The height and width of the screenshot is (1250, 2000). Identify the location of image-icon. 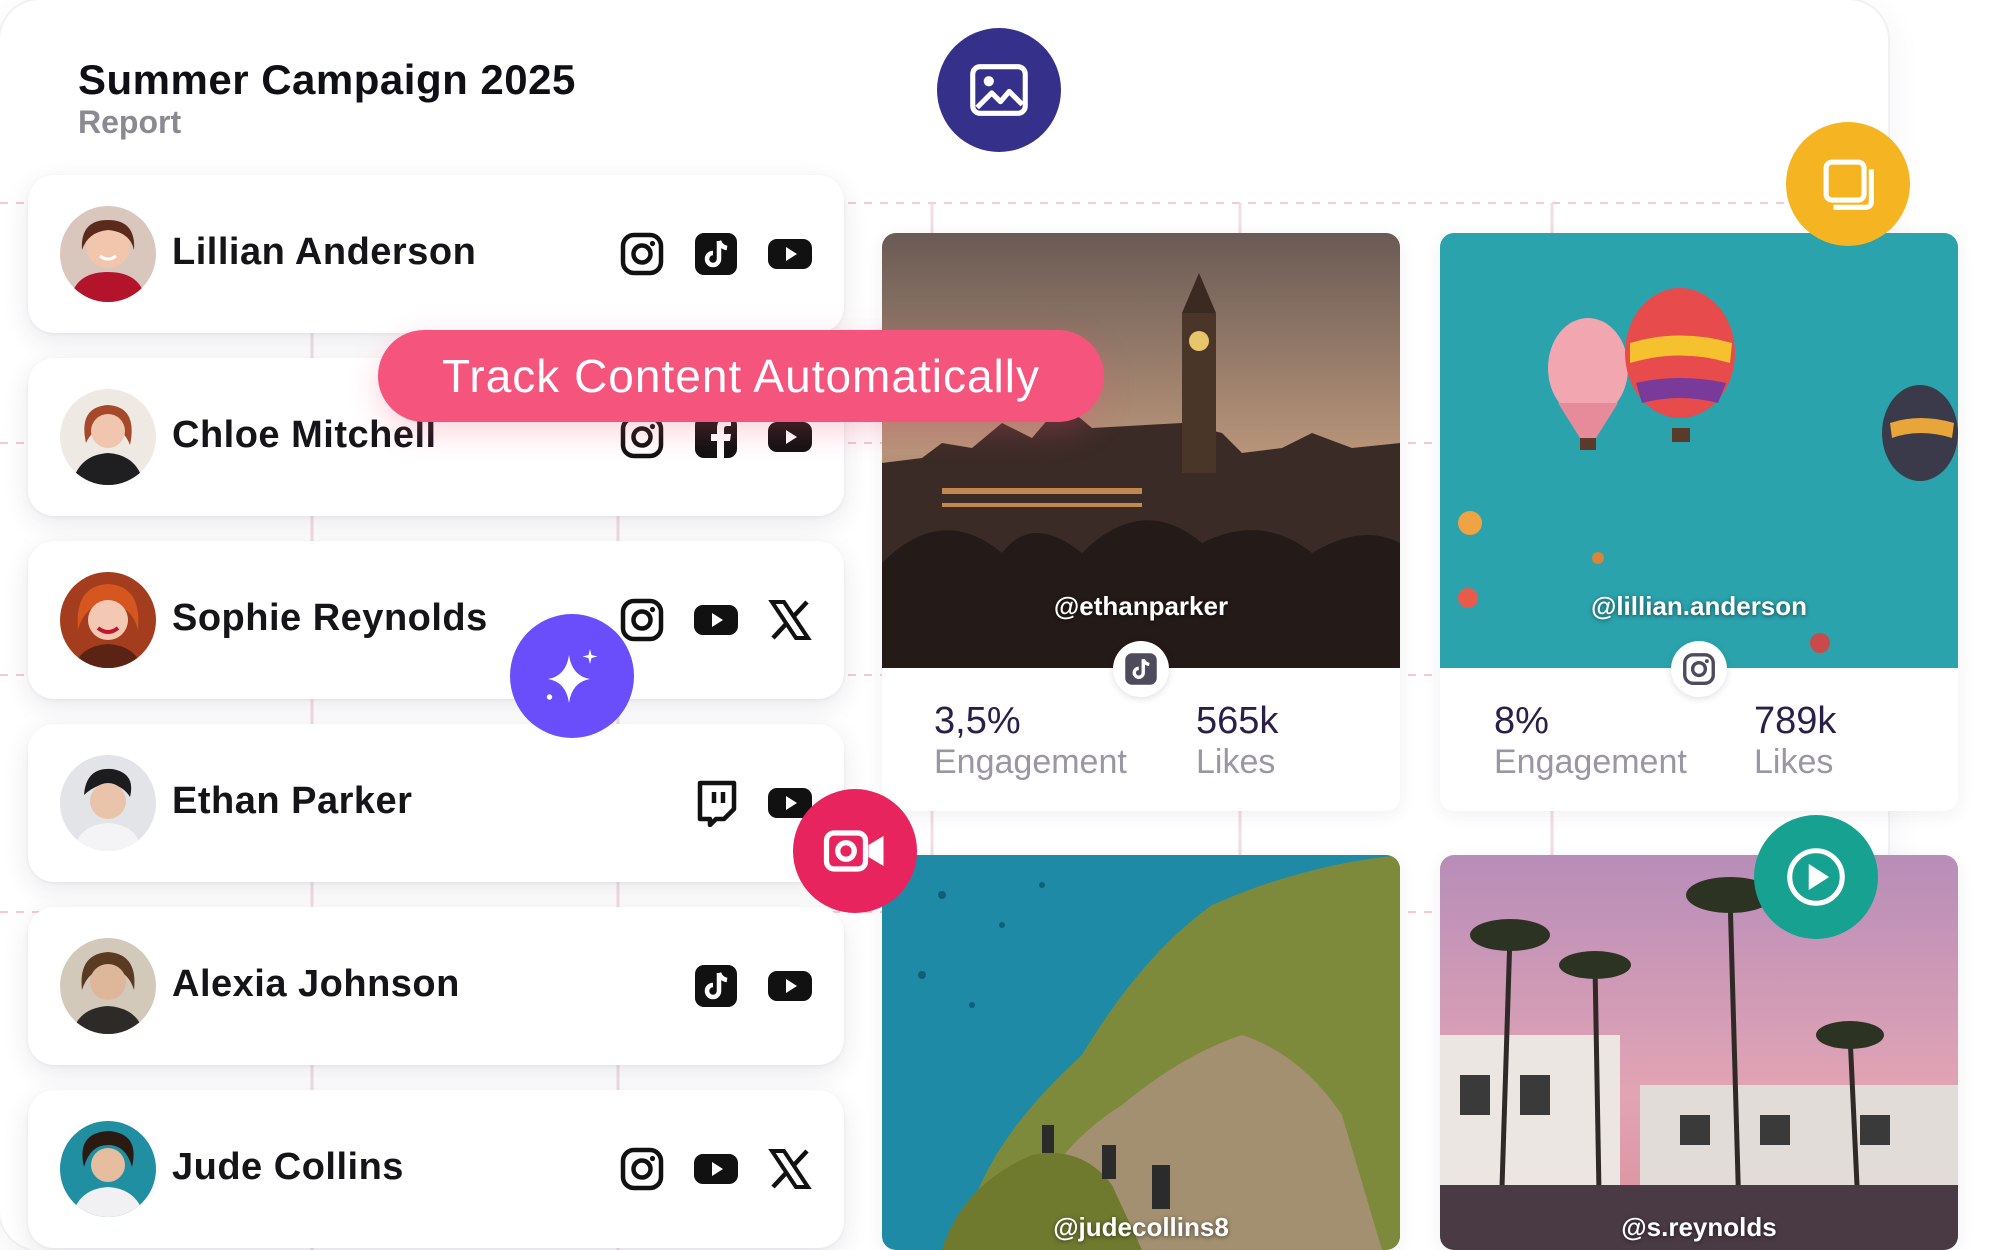
(999, 90).